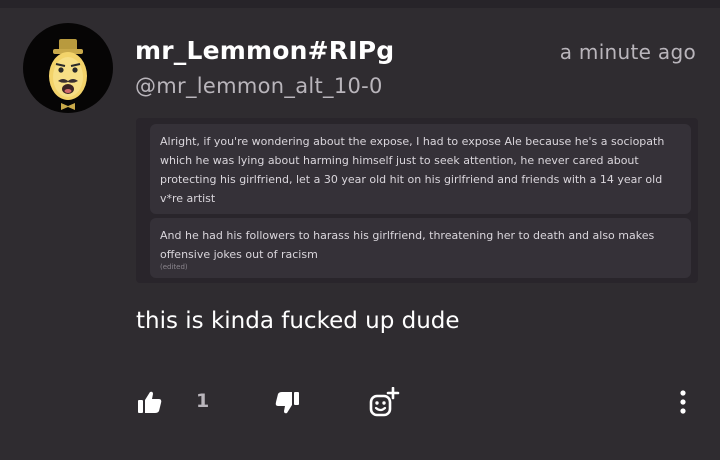 Image resolution: width=720 pixels, height=460 pixels. Describe the element at coordinates (259, 86) in the screenshot. I see `author-handle: @mr_lemmon_alt_10-0` at that location.